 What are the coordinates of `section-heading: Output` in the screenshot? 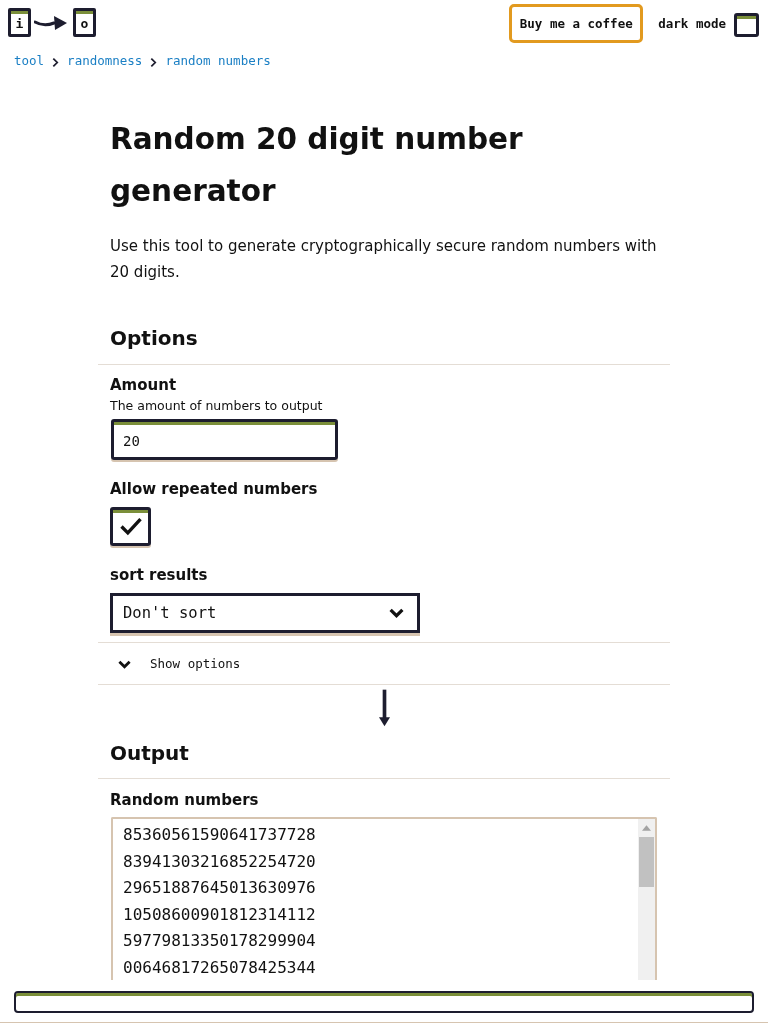 It's located at (149, 753).